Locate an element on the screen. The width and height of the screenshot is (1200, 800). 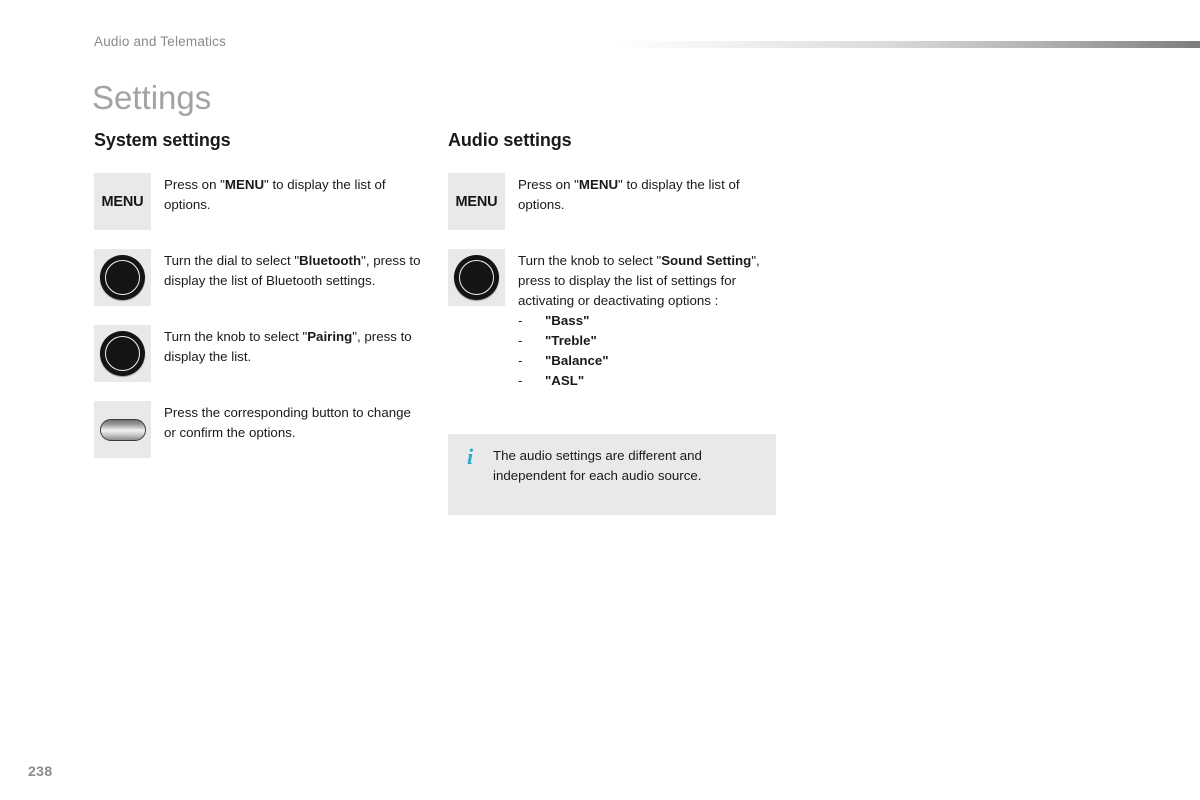
page-number: 238 is located at coordinates (40, 771).